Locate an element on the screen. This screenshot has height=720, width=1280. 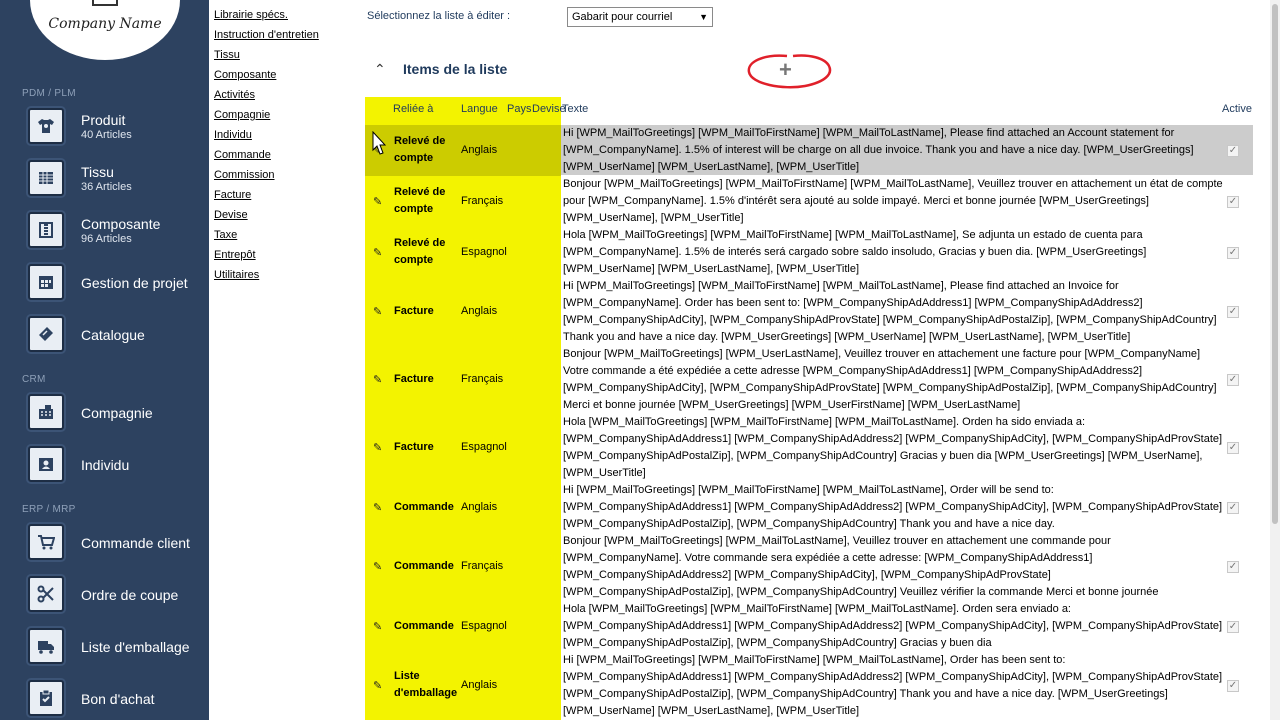
sidebar-item-compagnie: Compagnie is located at coordinates (104, 414).